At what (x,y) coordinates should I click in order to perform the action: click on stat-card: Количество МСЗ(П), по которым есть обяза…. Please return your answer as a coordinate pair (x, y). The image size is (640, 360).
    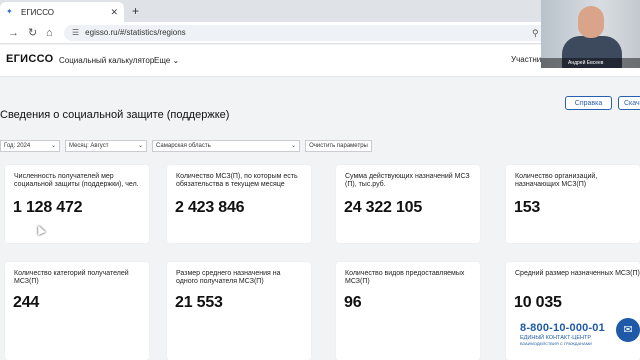
    Looking at the image, I should click on (239, 204).